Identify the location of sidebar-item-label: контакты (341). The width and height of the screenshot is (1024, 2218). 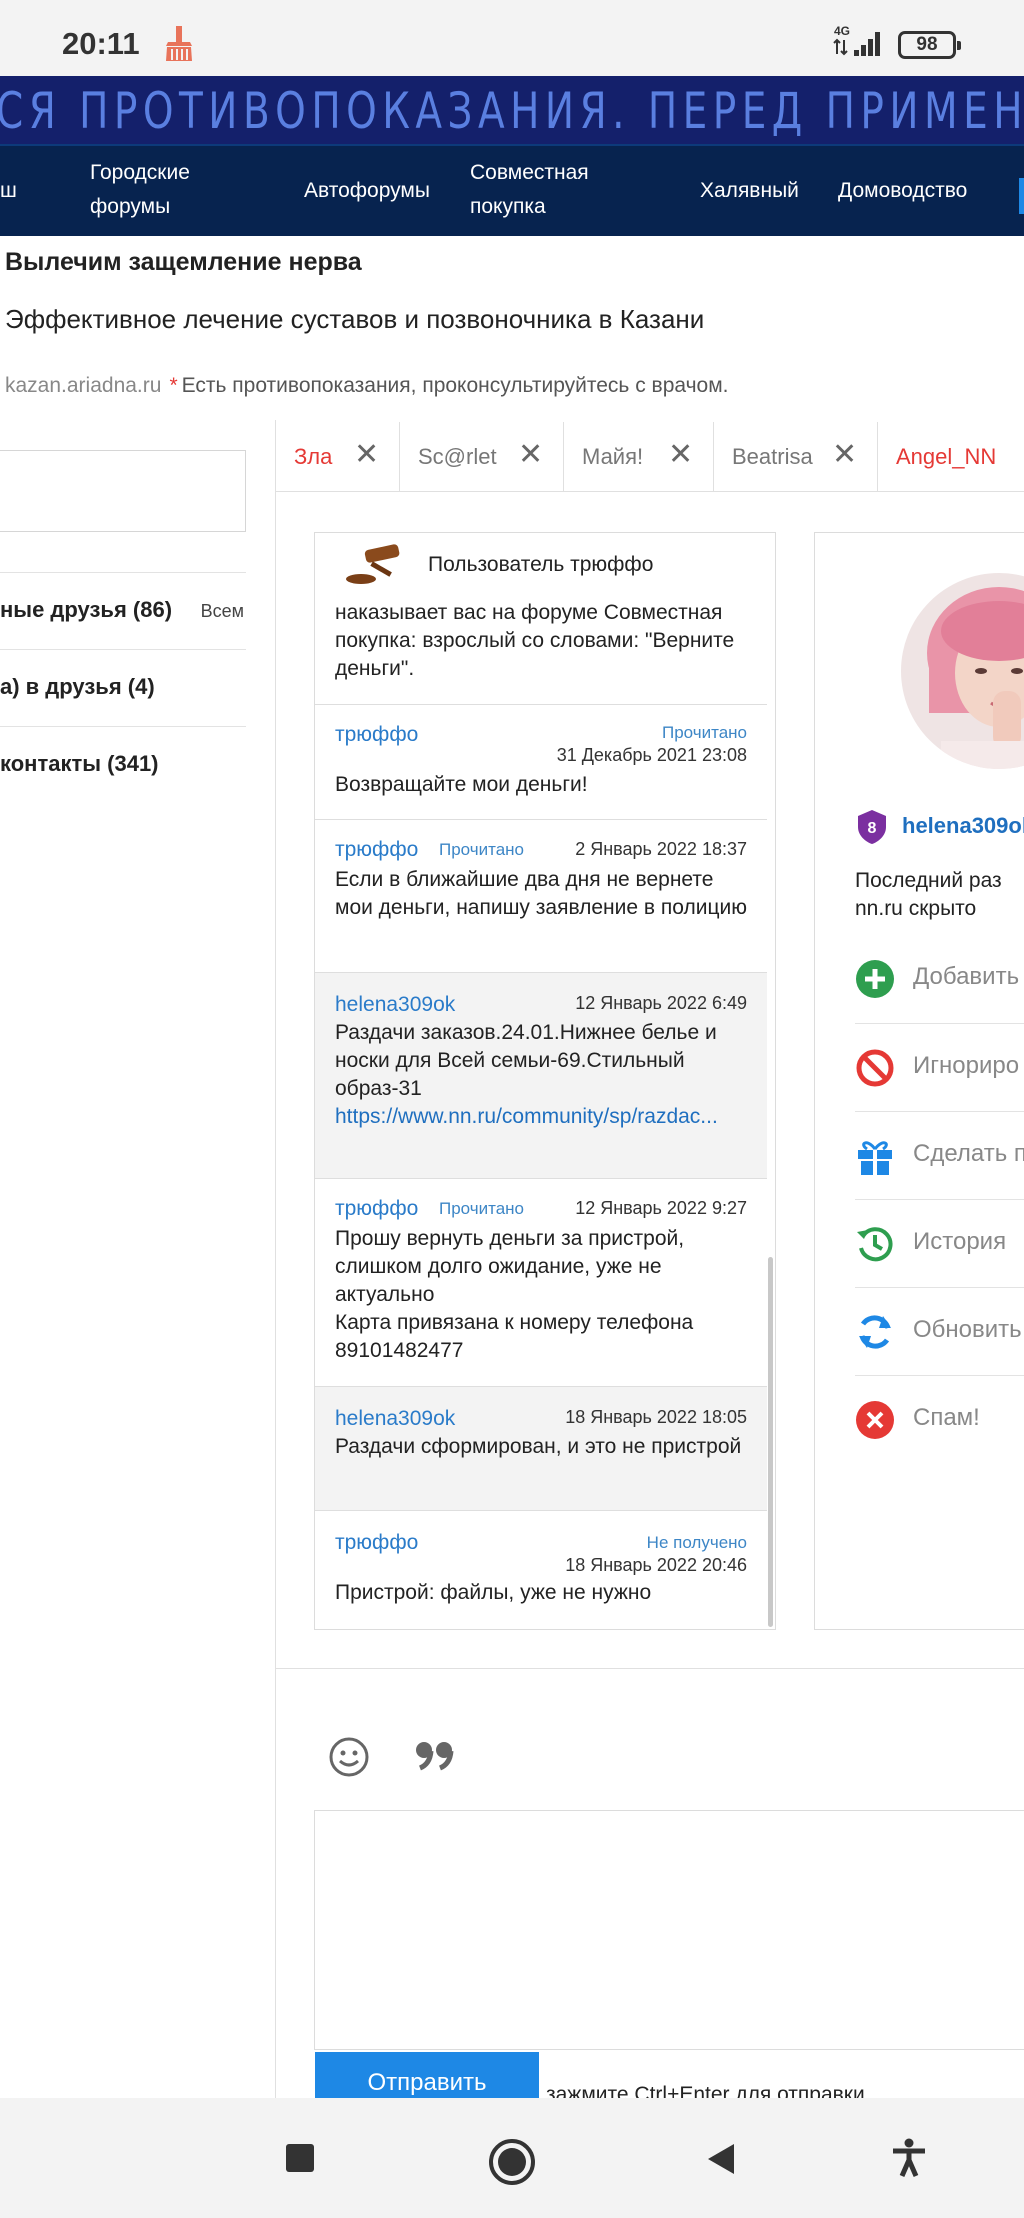
(79, 763).